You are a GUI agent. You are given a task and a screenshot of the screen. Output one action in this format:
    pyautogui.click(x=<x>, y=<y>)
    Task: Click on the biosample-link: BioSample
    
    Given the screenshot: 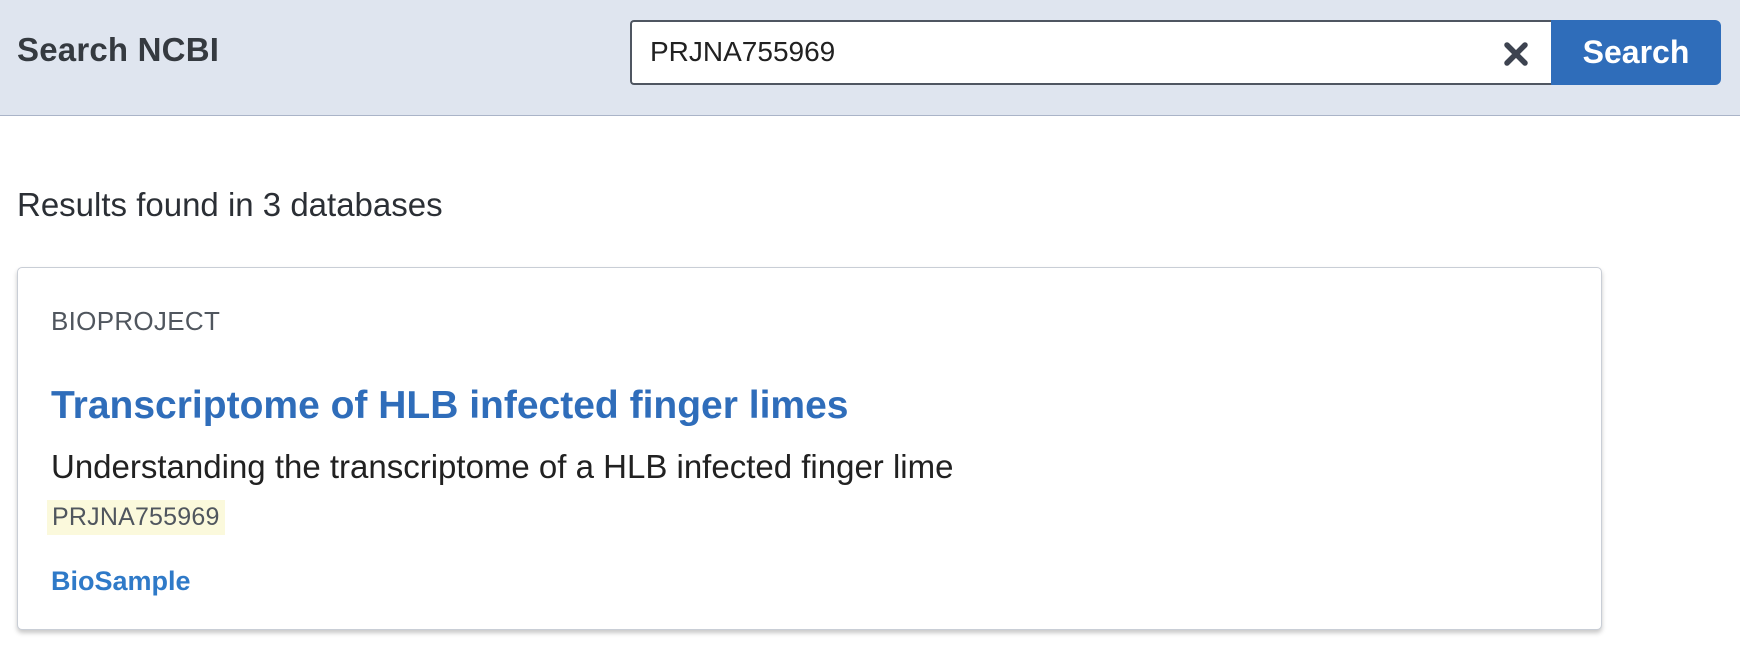 What is the action you would take?
    pyautogui.click(x=121, y=581)
    